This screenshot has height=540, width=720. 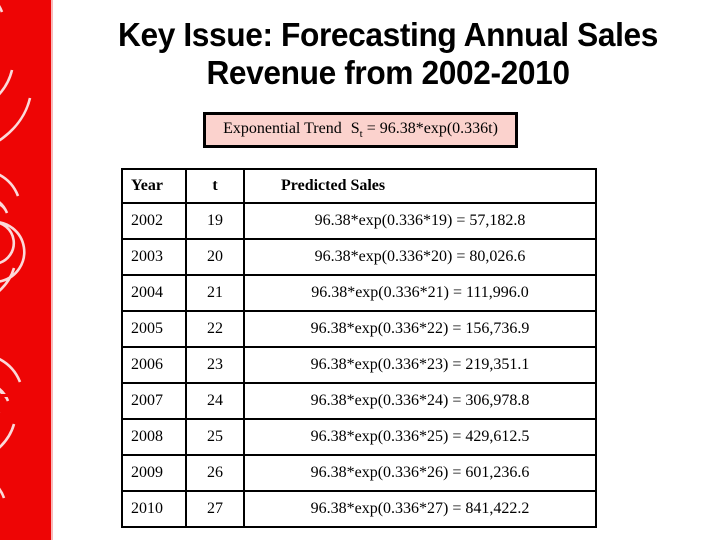 What do you see at coordinates (215, 186) in the screenshot?
I see `column-header-t: t` at bounding box center [215, 186].